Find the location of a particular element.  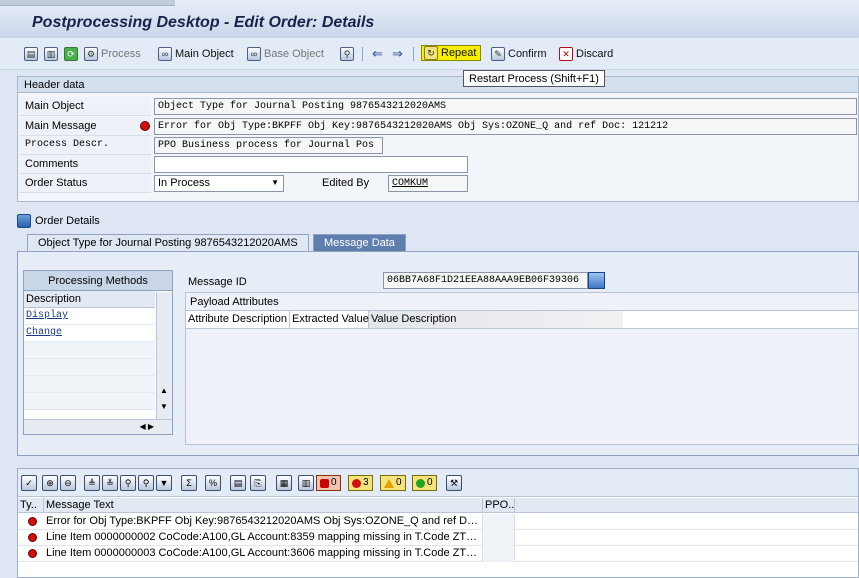

warning-icon is located at coordinates (389, 483).